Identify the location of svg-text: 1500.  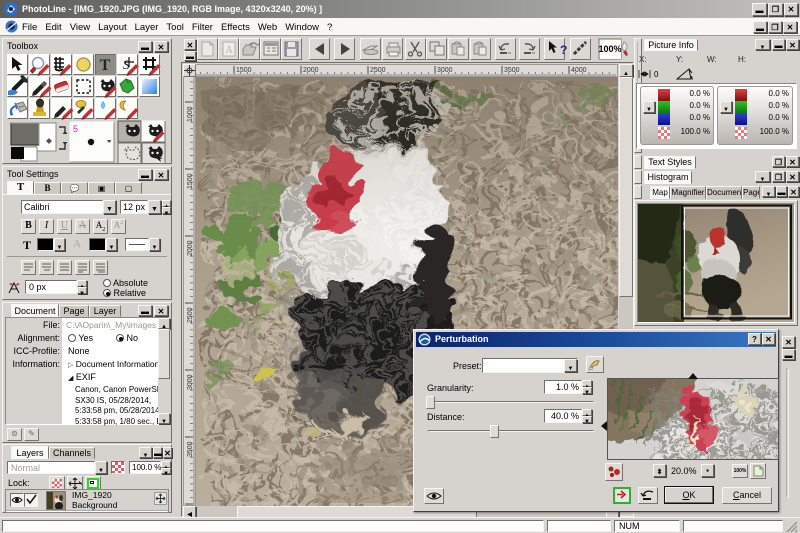
(244, 70).